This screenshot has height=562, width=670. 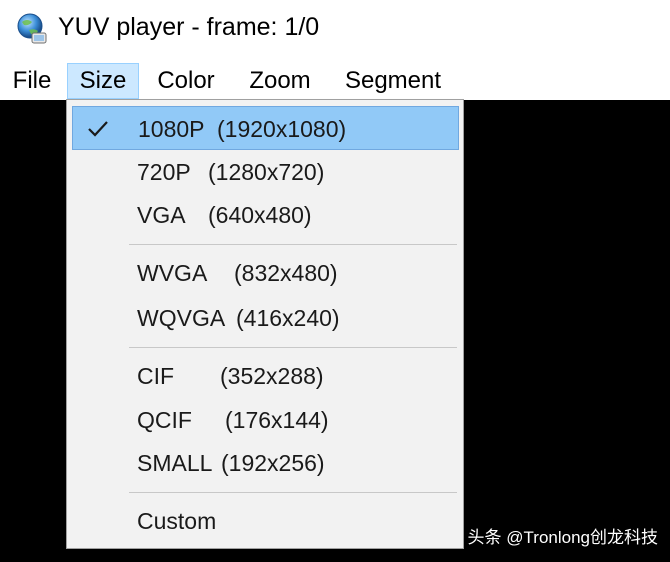 What do you see at coordinates (335, 31) in the screenshot?
I see `title-bar: YUV player - frame: 1/0` at bounding box center [335, 31].